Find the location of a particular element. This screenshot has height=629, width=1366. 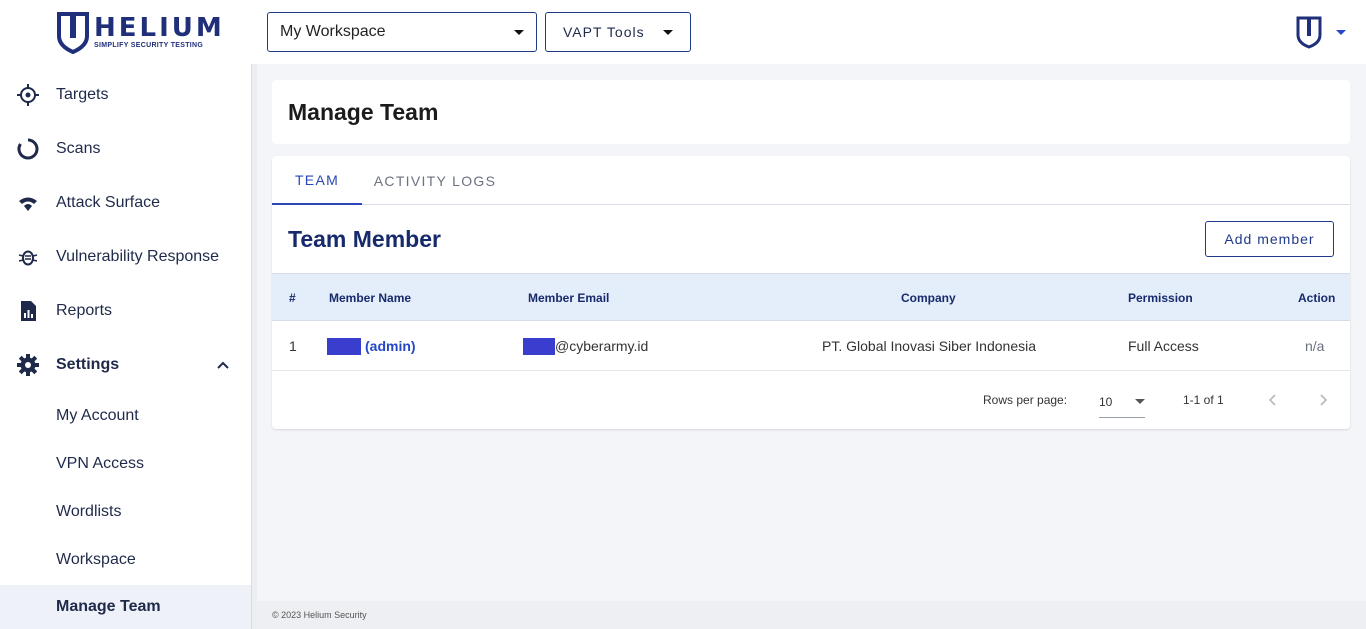

tab-team: TEAM is located at coordinates (317, 180).